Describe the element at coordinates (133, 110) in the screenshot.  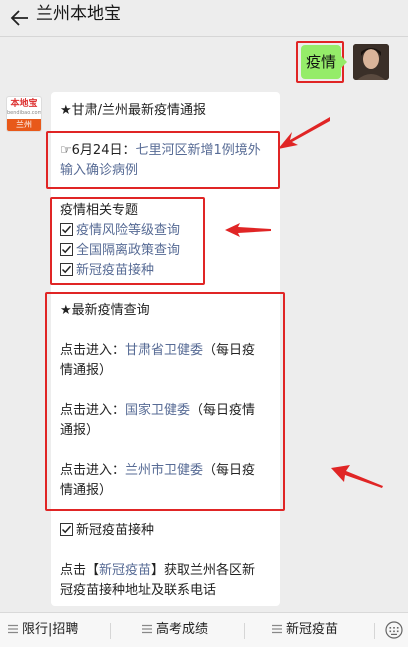
I see `reply-heading: ★甘肃/兰州最新疫情通报` at that location.